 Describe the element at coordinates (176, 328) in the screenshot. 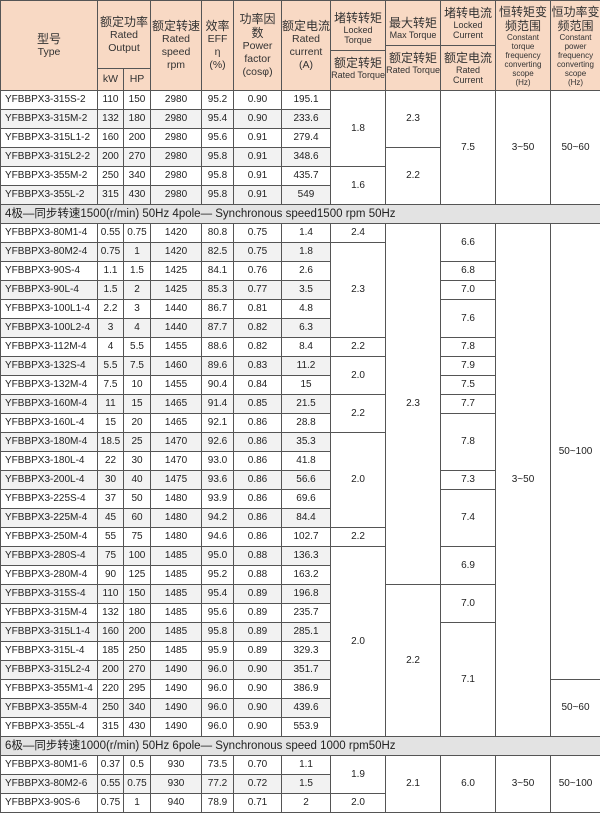

I see `rated-speed: 1440` at that location.